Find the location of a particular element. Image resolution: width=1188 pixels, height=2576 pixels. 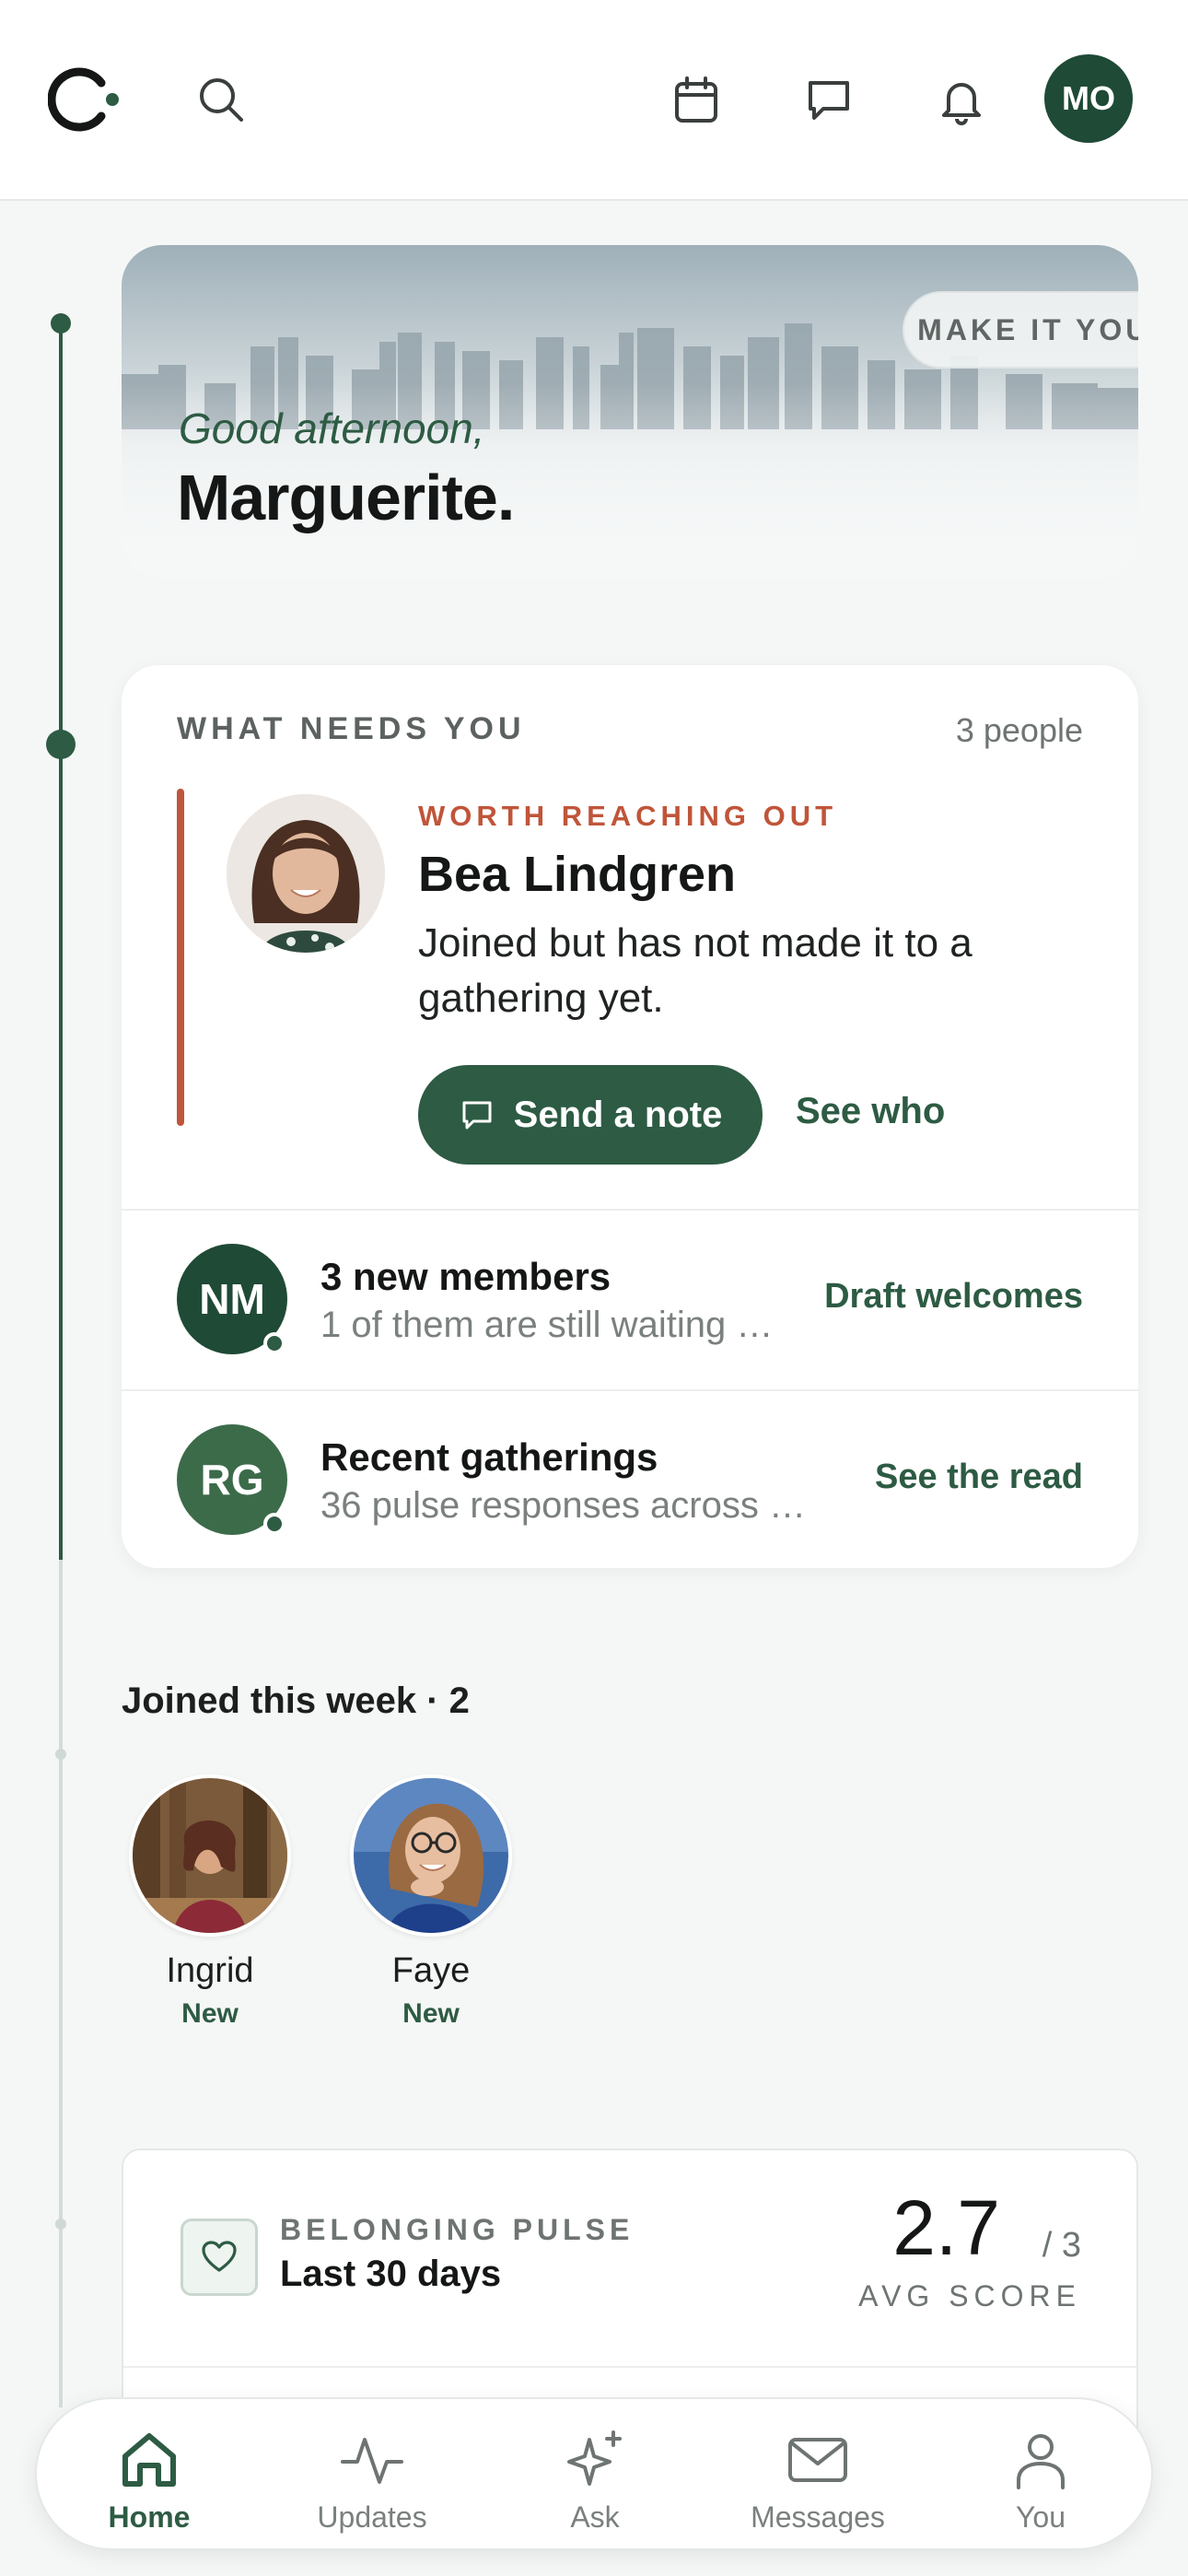

priority-label: WORTH REACHING OUT is located at coordinates (628, 816).